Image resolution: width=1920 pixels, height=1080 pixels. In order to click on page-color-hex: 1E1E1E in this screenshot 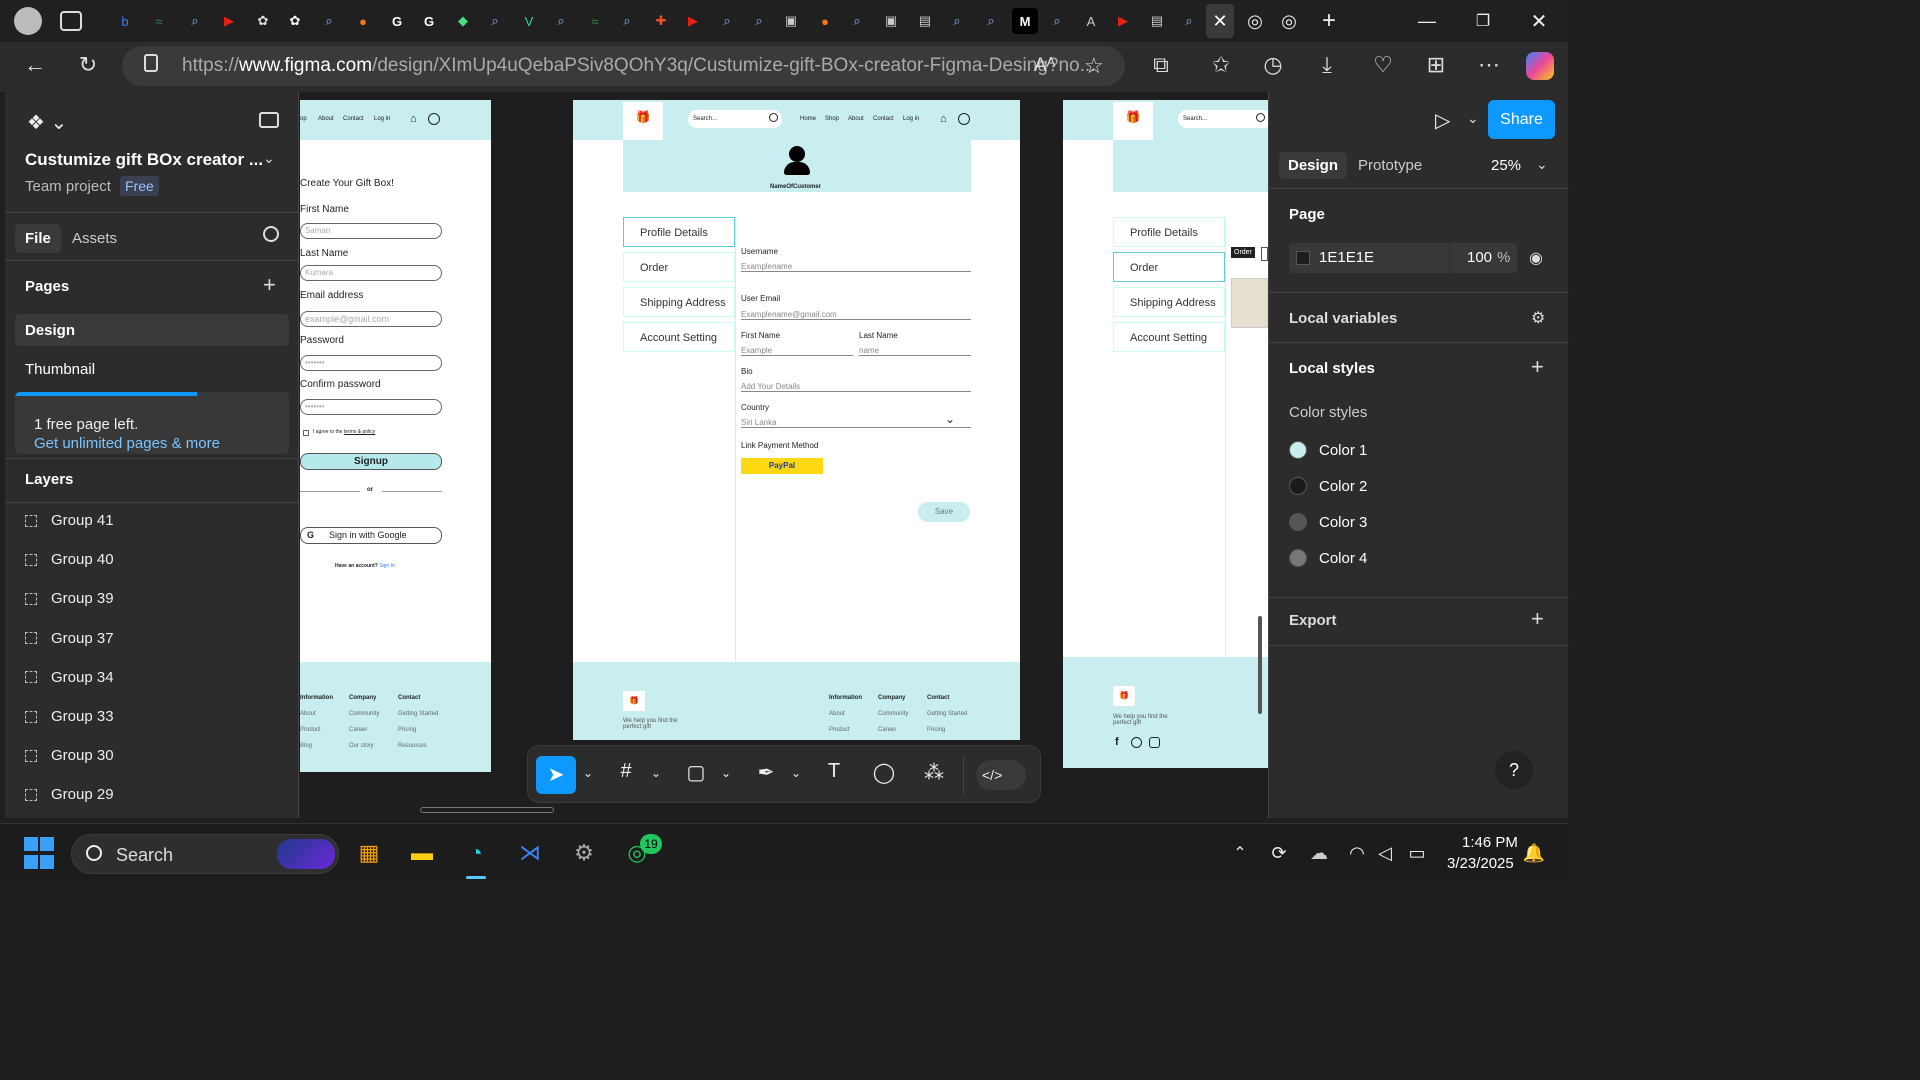, I will do `click(1346, 257)`.